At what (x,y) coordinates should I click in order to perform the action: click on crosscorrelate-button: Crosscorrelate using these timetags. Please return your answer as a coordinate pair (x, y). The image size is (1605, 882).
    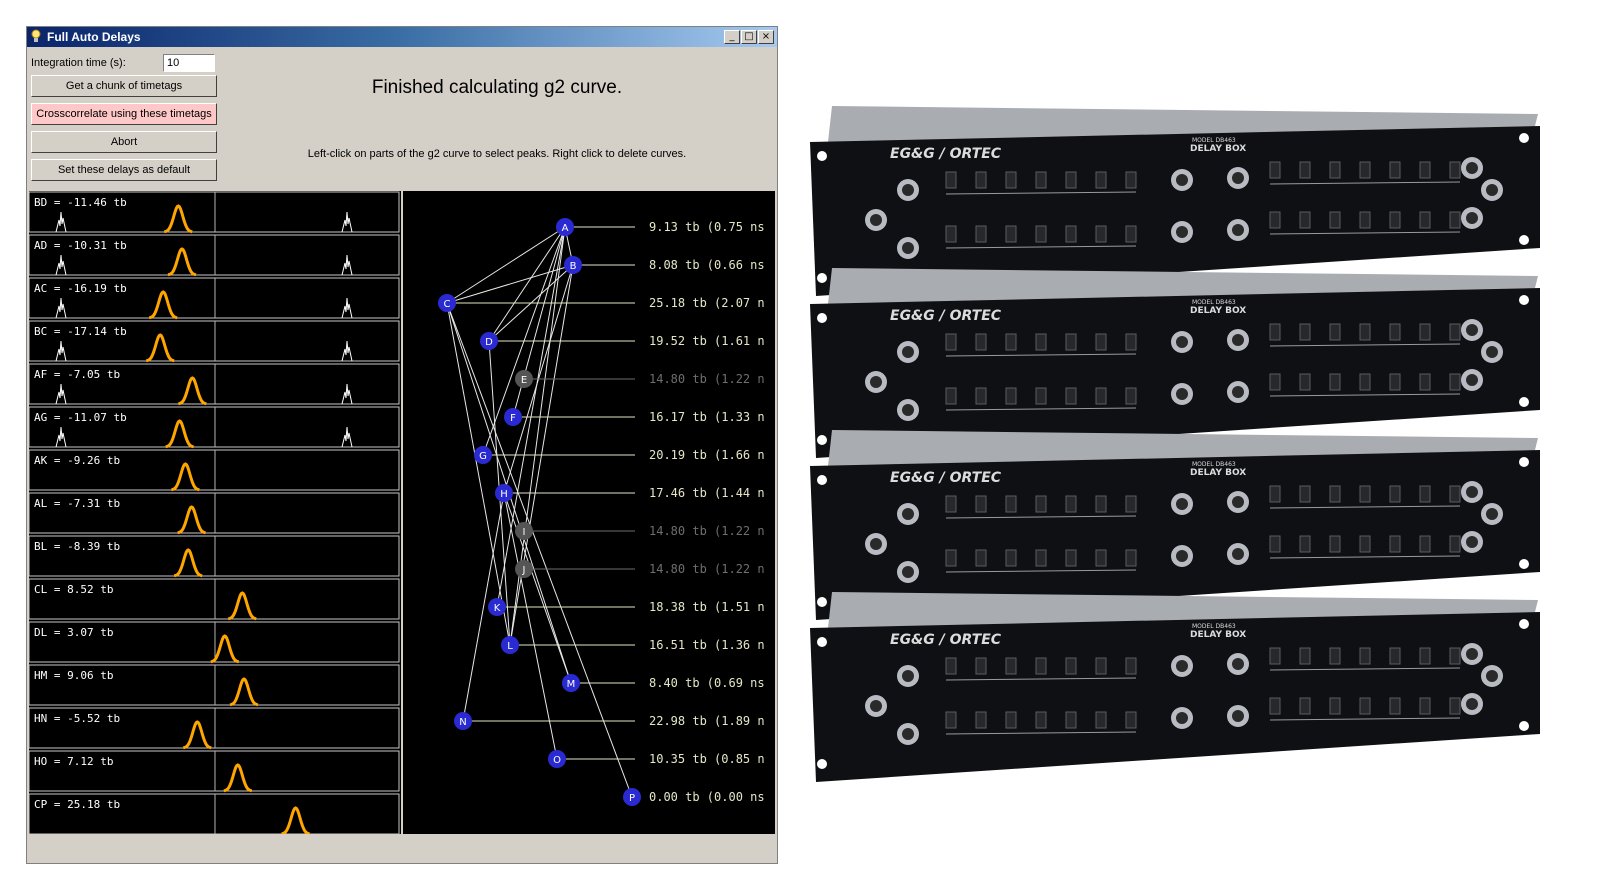
    Looking at the image, I should click on (124, 114).